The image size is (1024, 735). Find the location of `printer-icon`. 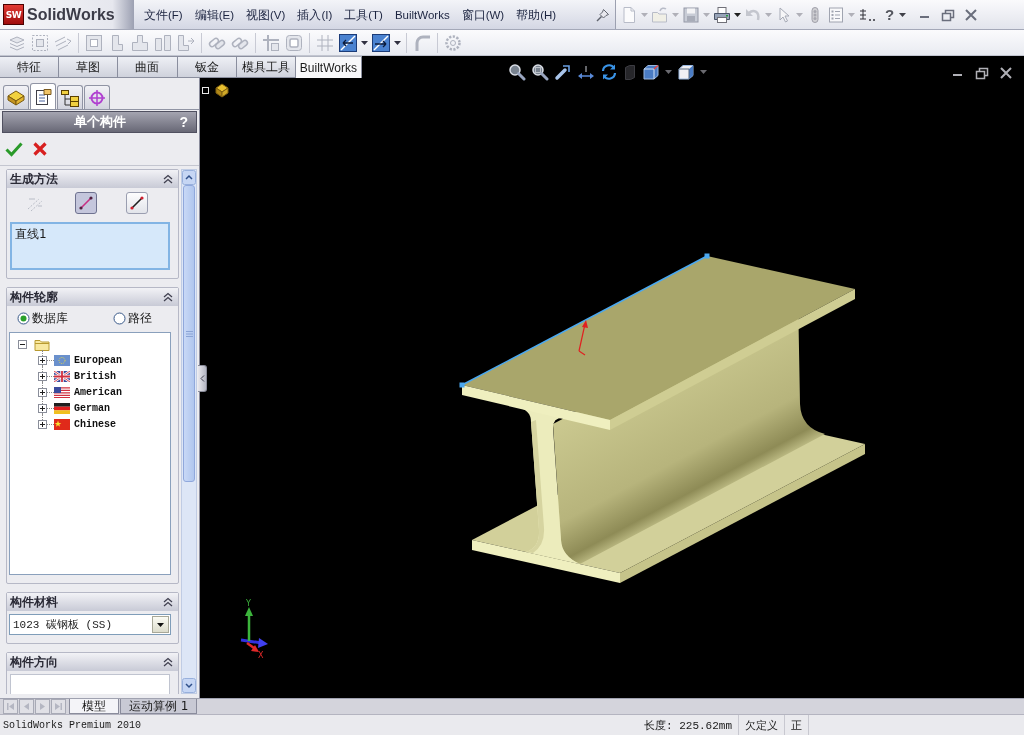

printer-icon is located at coordinates (722, 14).